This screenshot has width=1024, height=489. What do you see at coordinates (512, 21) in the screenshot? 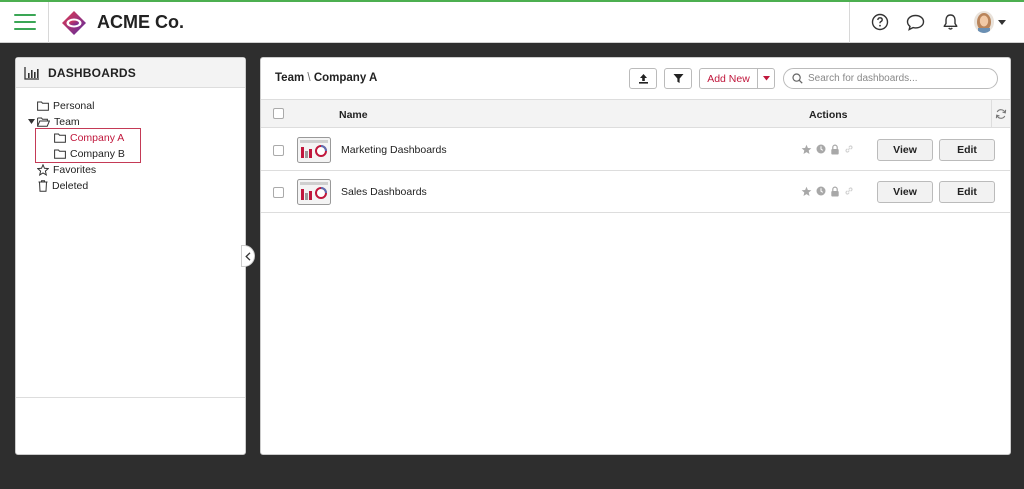
I see `top-bar: ACME Co.` at bounding box center [512, 21].